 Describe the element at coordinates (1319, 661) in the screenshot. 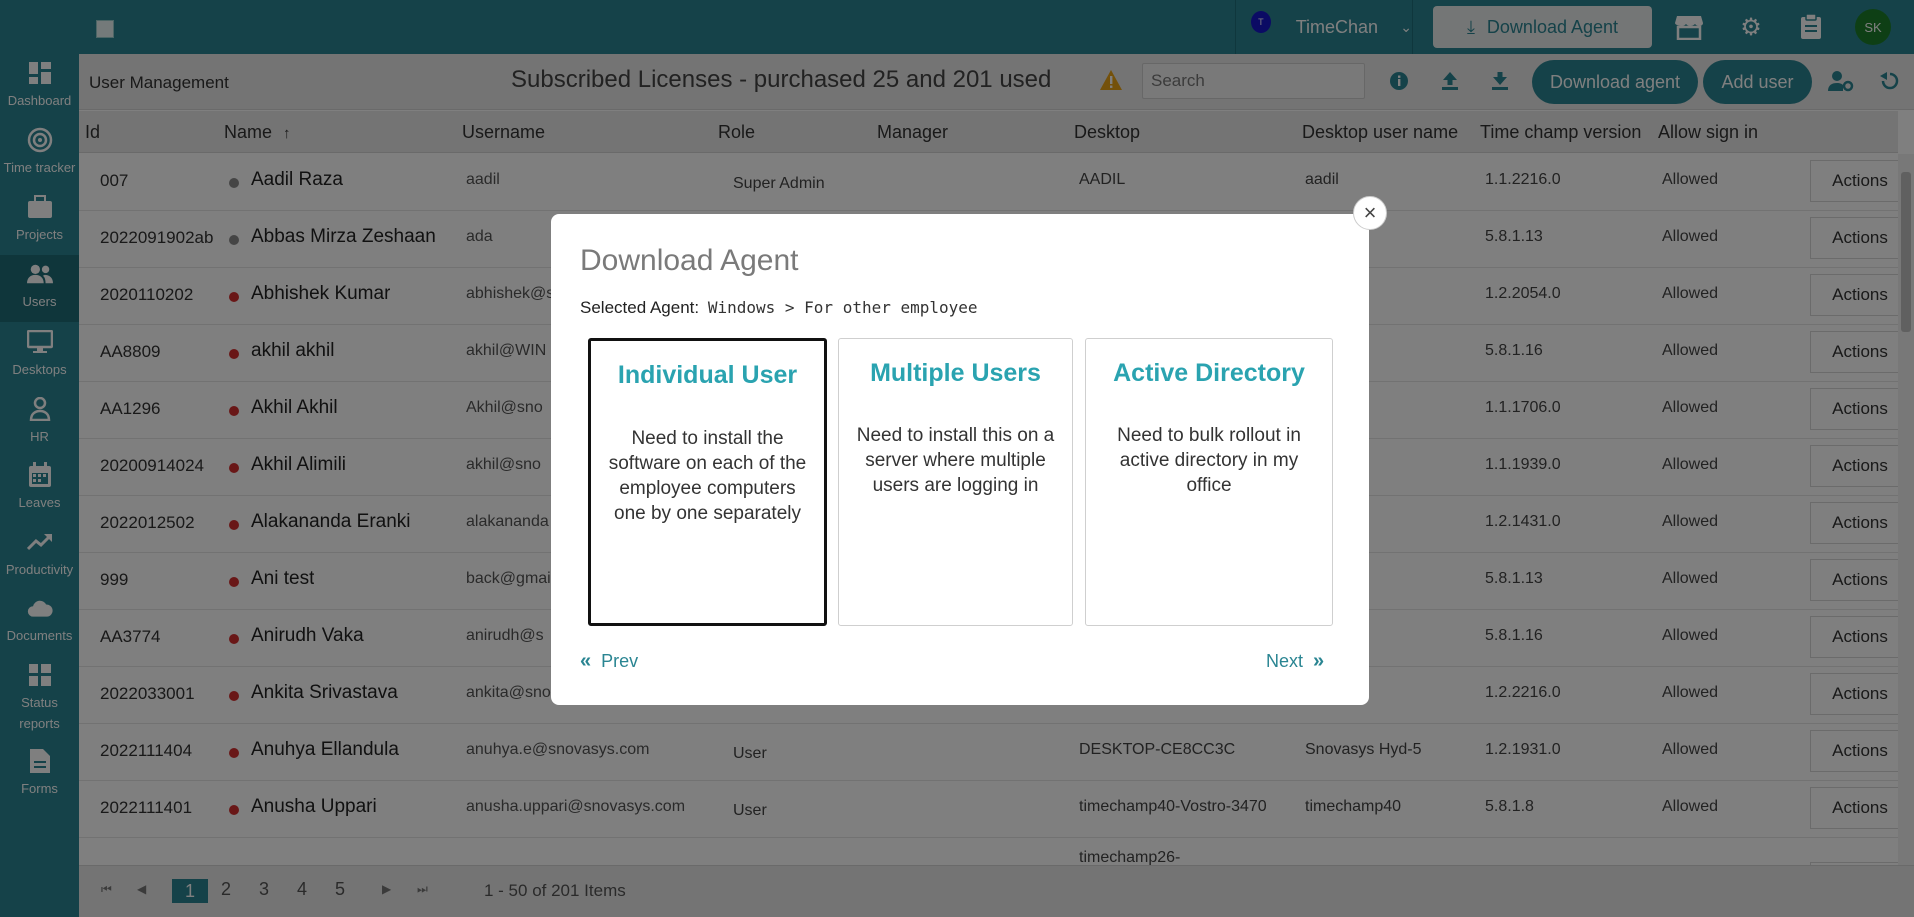

I see `double-chevron-right-icon: »` at that location.